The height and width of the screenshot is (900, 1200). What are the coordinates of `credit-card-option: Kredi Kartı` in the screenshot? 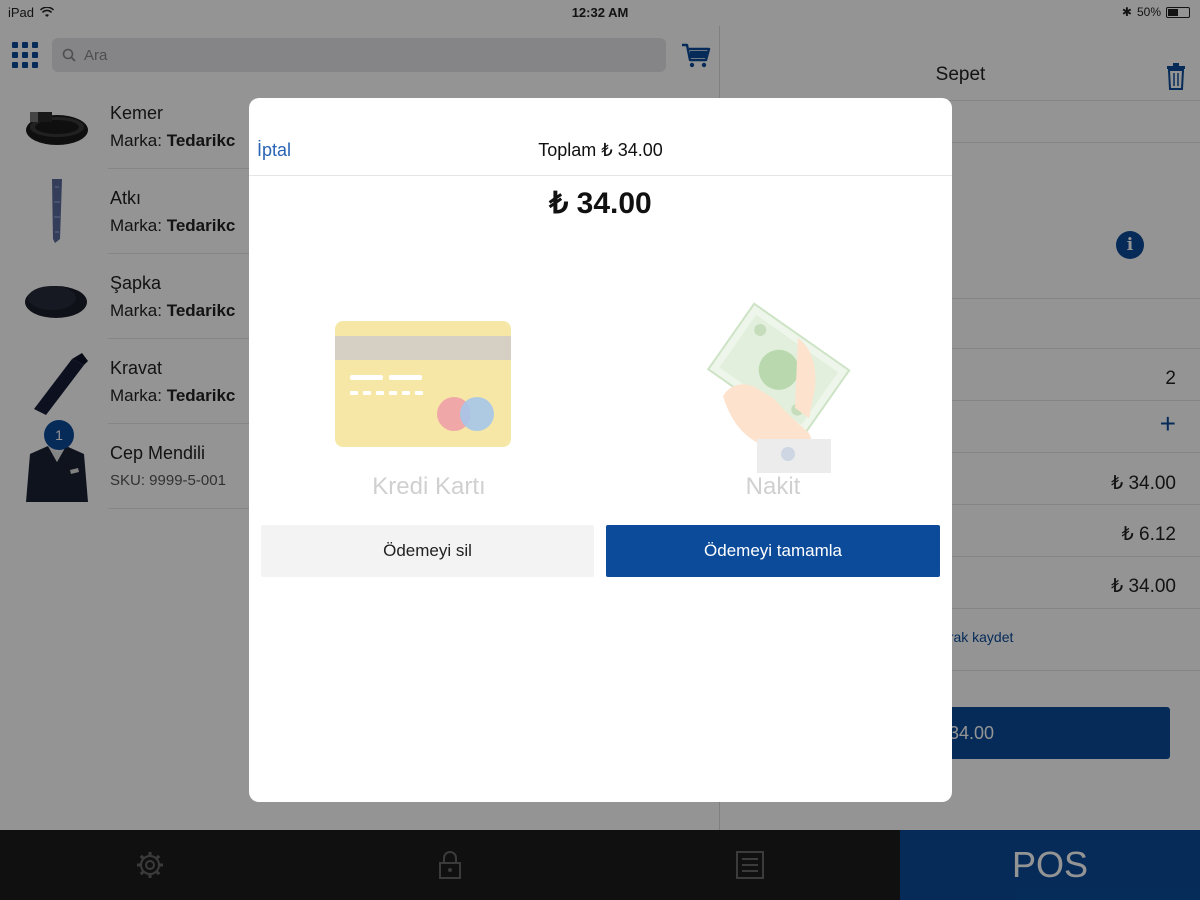 It's located at (429, 403).